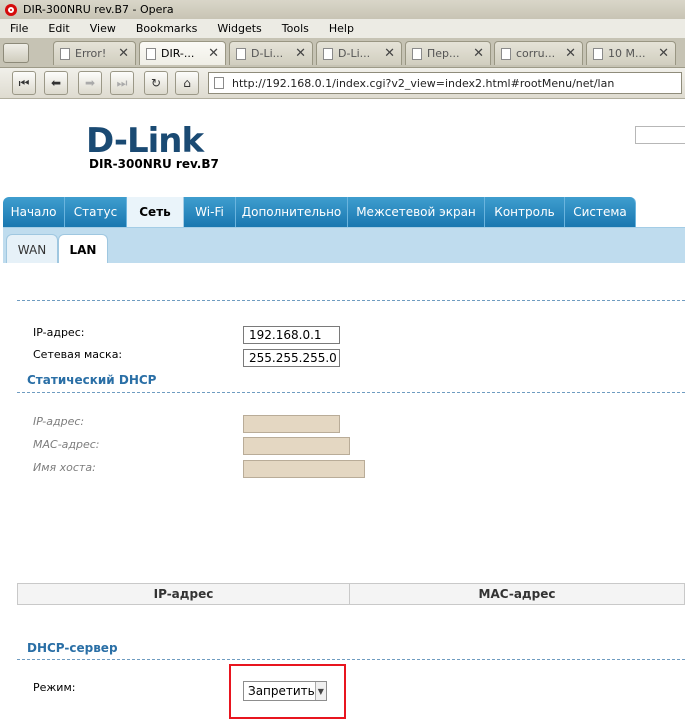 The height and width of the screenshot is (719, 685). Describe the element at coordinates (295, 28) in the screenshot. I see `menu-tools: Tools` at that location.